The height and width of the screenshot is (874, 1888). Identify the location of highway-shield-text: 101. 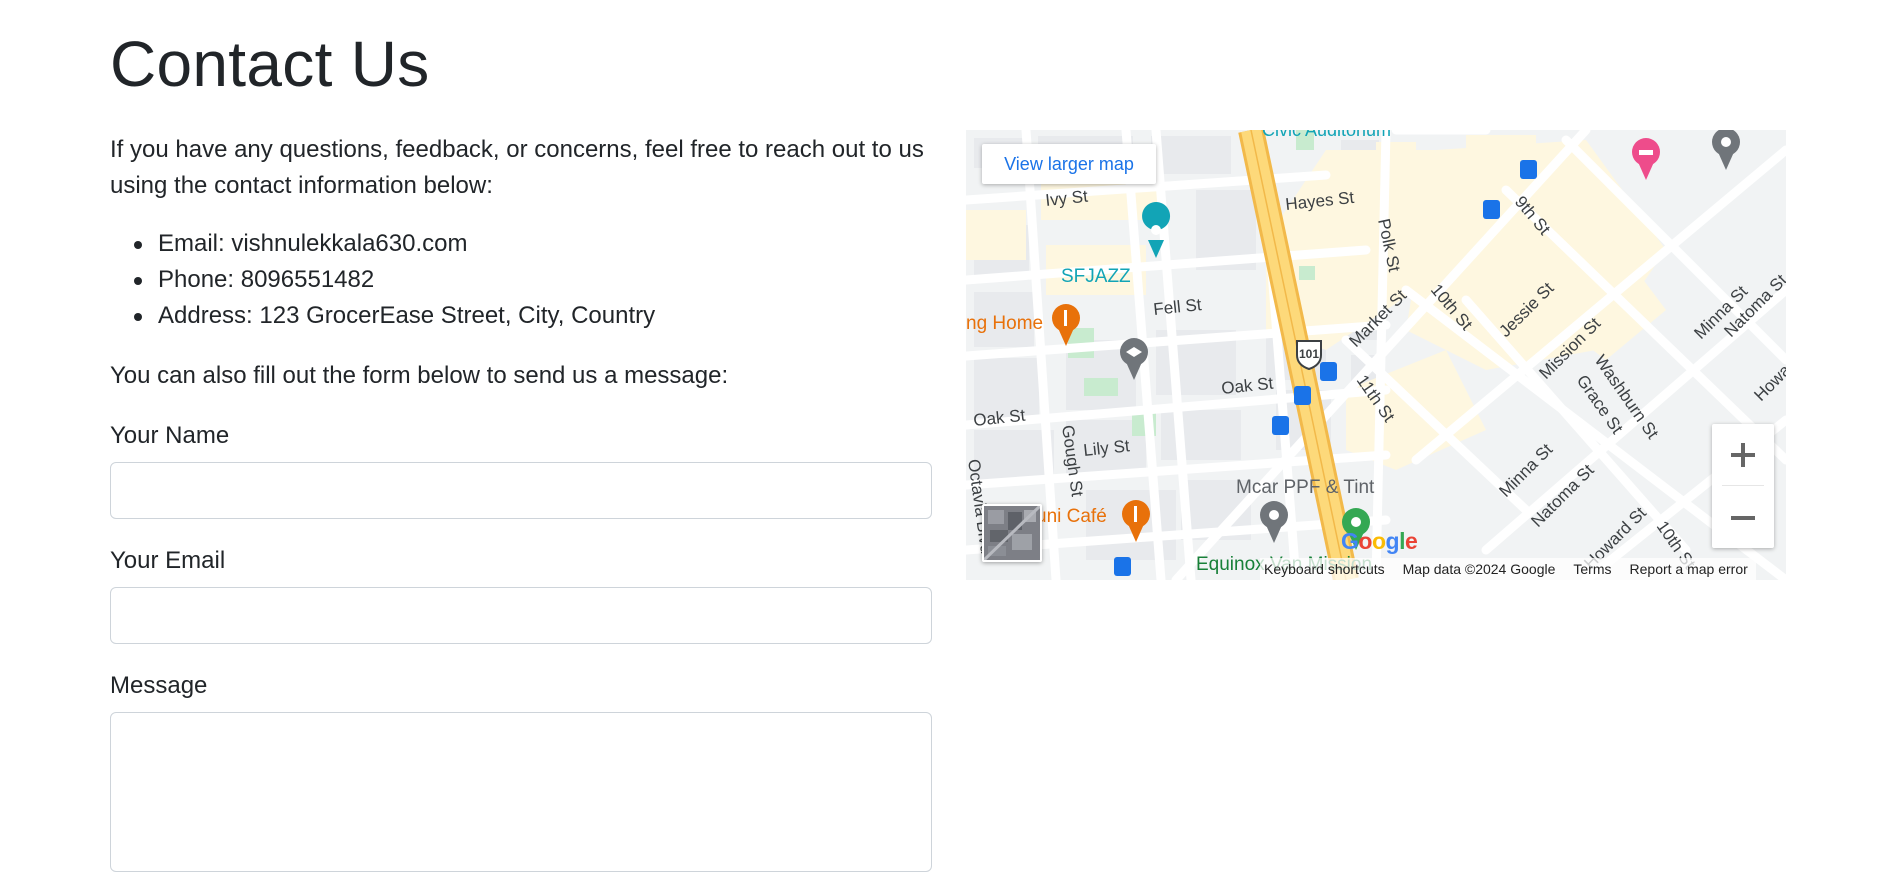
(1309, 354).